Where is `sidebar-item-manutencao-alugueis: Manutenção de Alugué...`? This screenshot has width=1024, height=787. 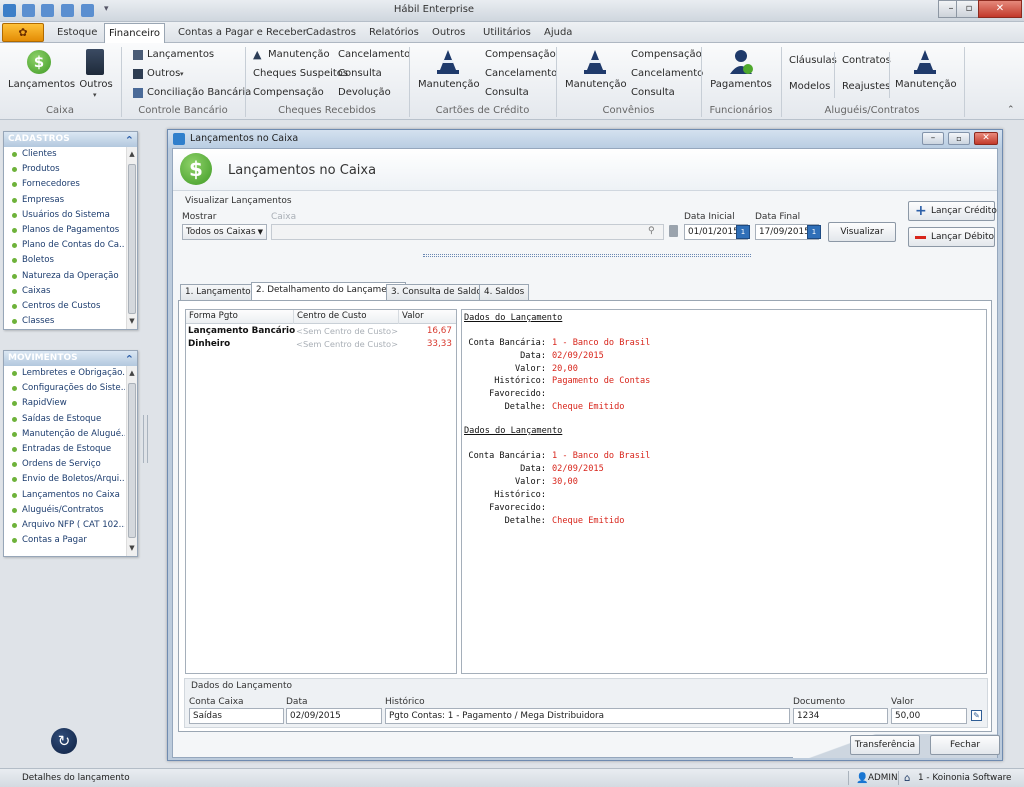 sidebar-item-manutencao-alugueis: Manutenção de Alugué... is located at coordinates (64, 434).